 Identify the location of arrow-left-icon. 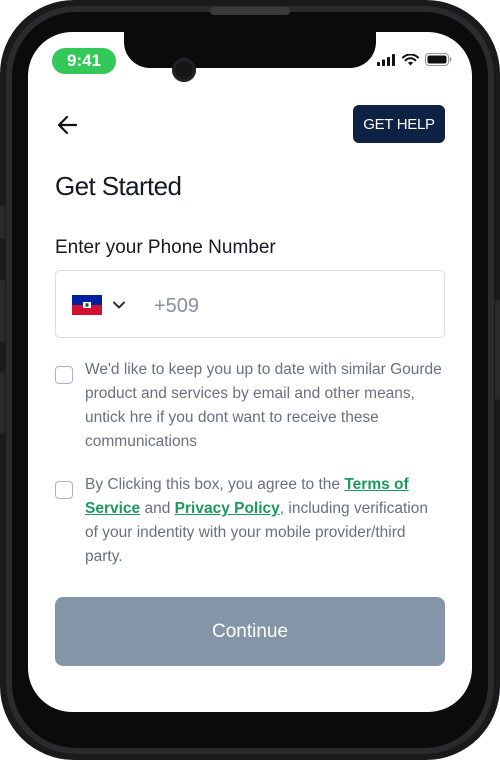
(67, 125).